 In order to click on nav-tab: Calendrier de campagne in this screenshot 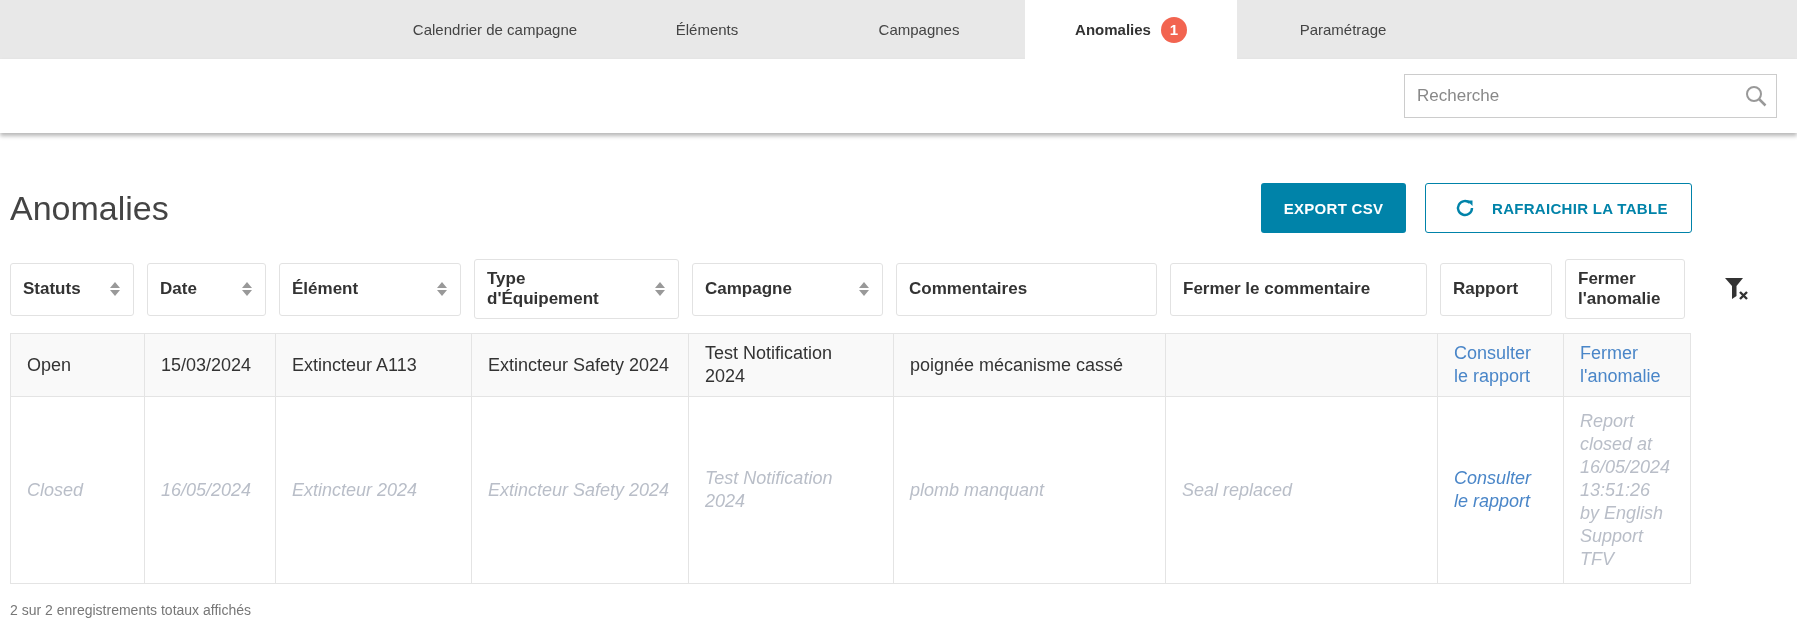, I will do `click(495, 29)`.